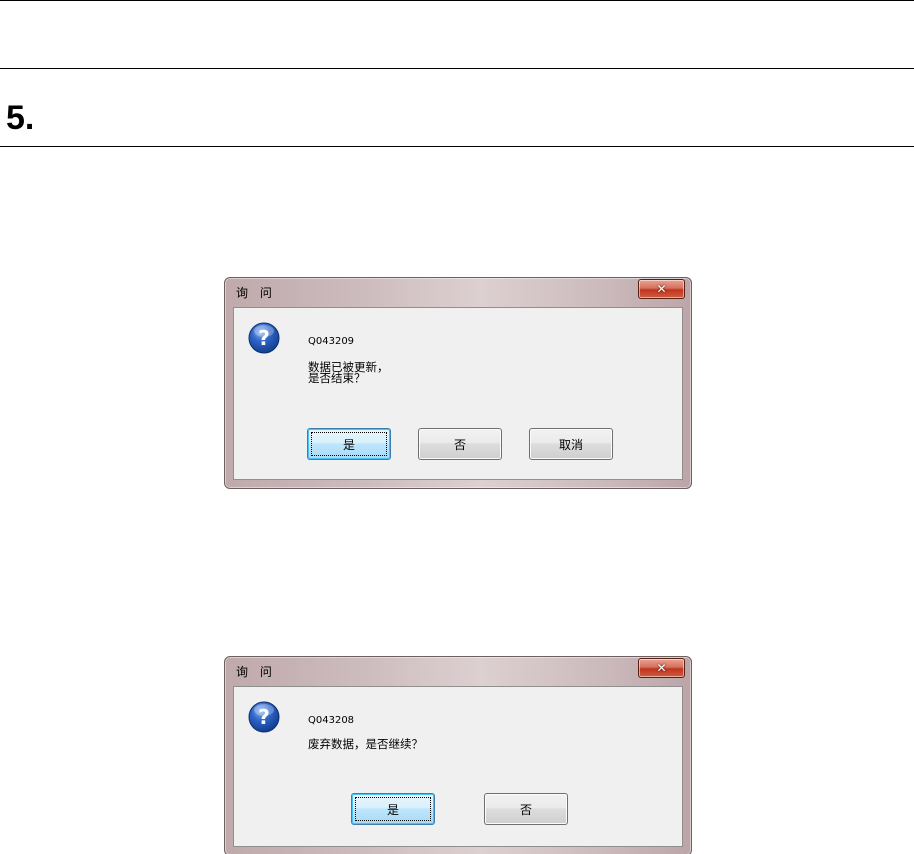 Image resolution: width=914 pixels, height=854 pixels. I want to click on message-code: Q043208, so click(331, 720).